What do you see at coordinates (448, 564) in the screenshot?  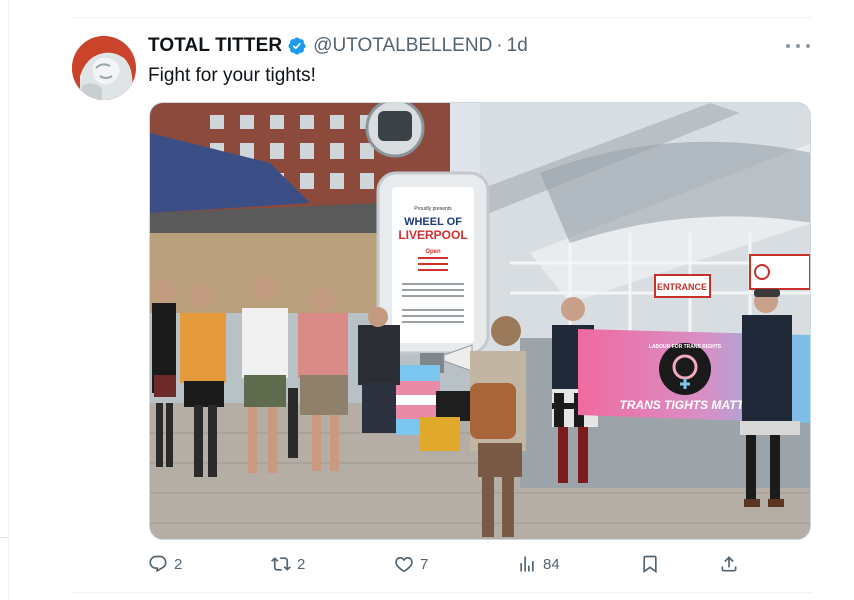 I see `tweet-actions: 2 2 7 84` at bounding box center [448, 564].